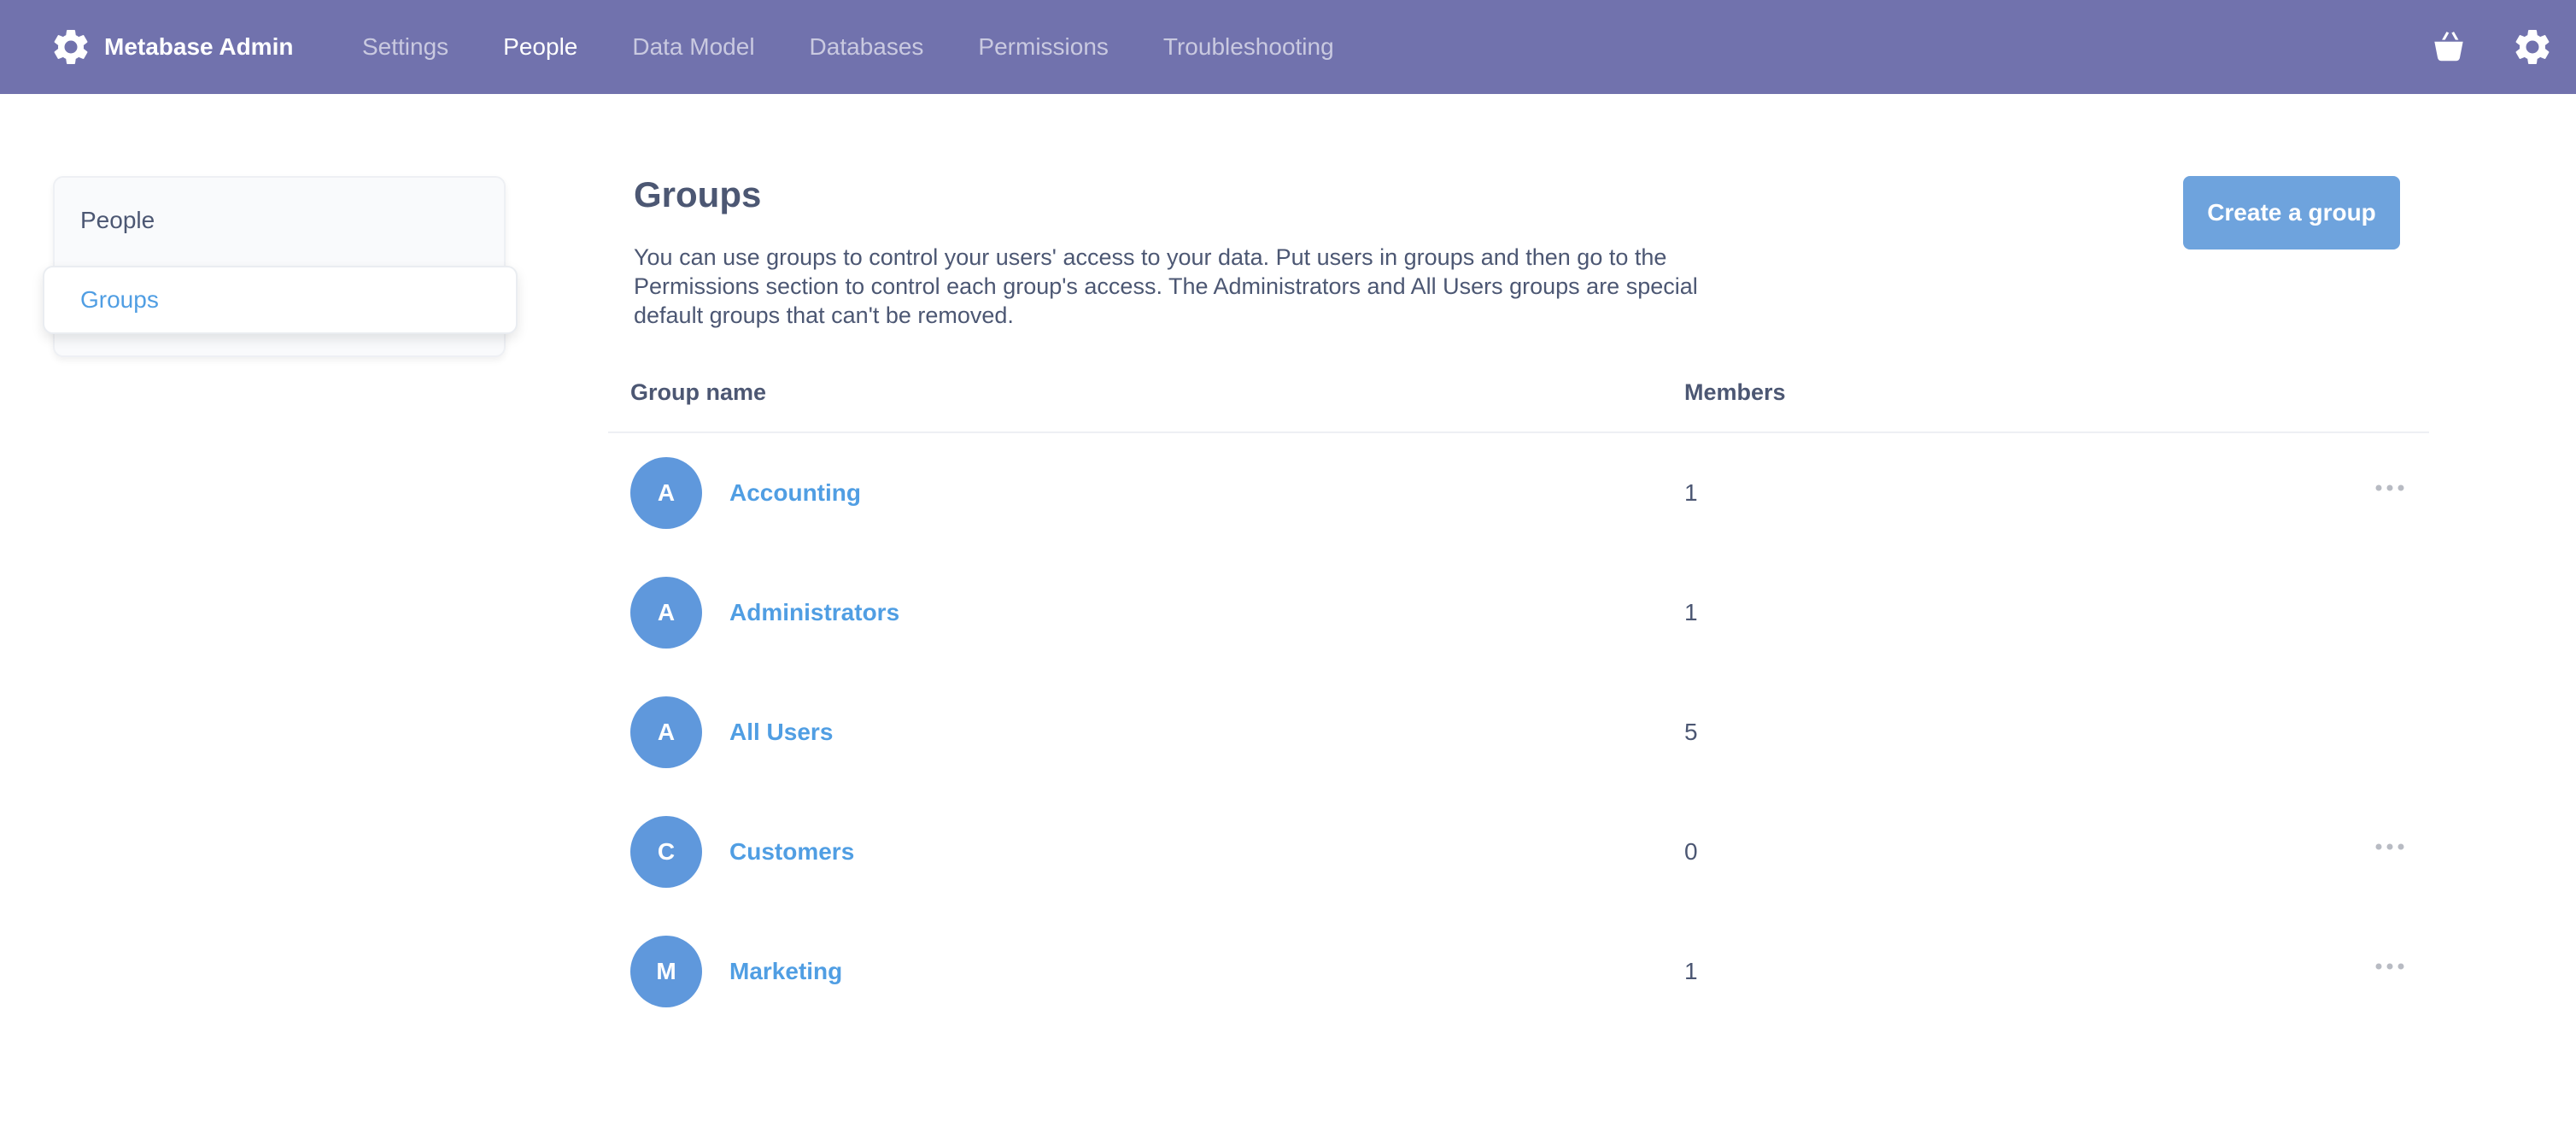  What do you see at coordinates (1518, 612) in the screenshot?
I see `table-row: A Administrators 1` at bounding box center [1518, 612].